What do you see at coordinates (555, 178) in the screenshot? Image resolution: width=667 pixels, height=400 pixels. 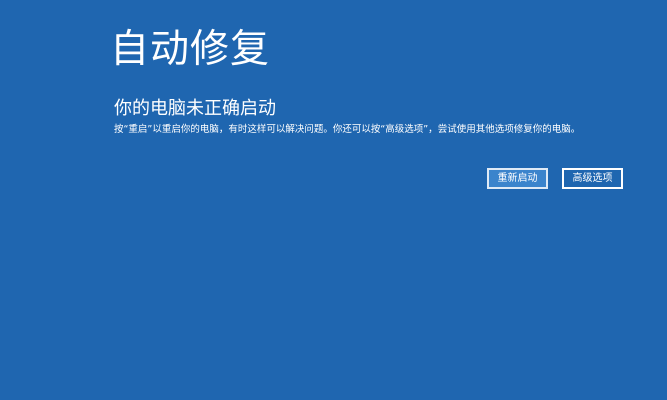 I see `action-buttons: 重新启动 高级选项` at bounding box center [555, 178].